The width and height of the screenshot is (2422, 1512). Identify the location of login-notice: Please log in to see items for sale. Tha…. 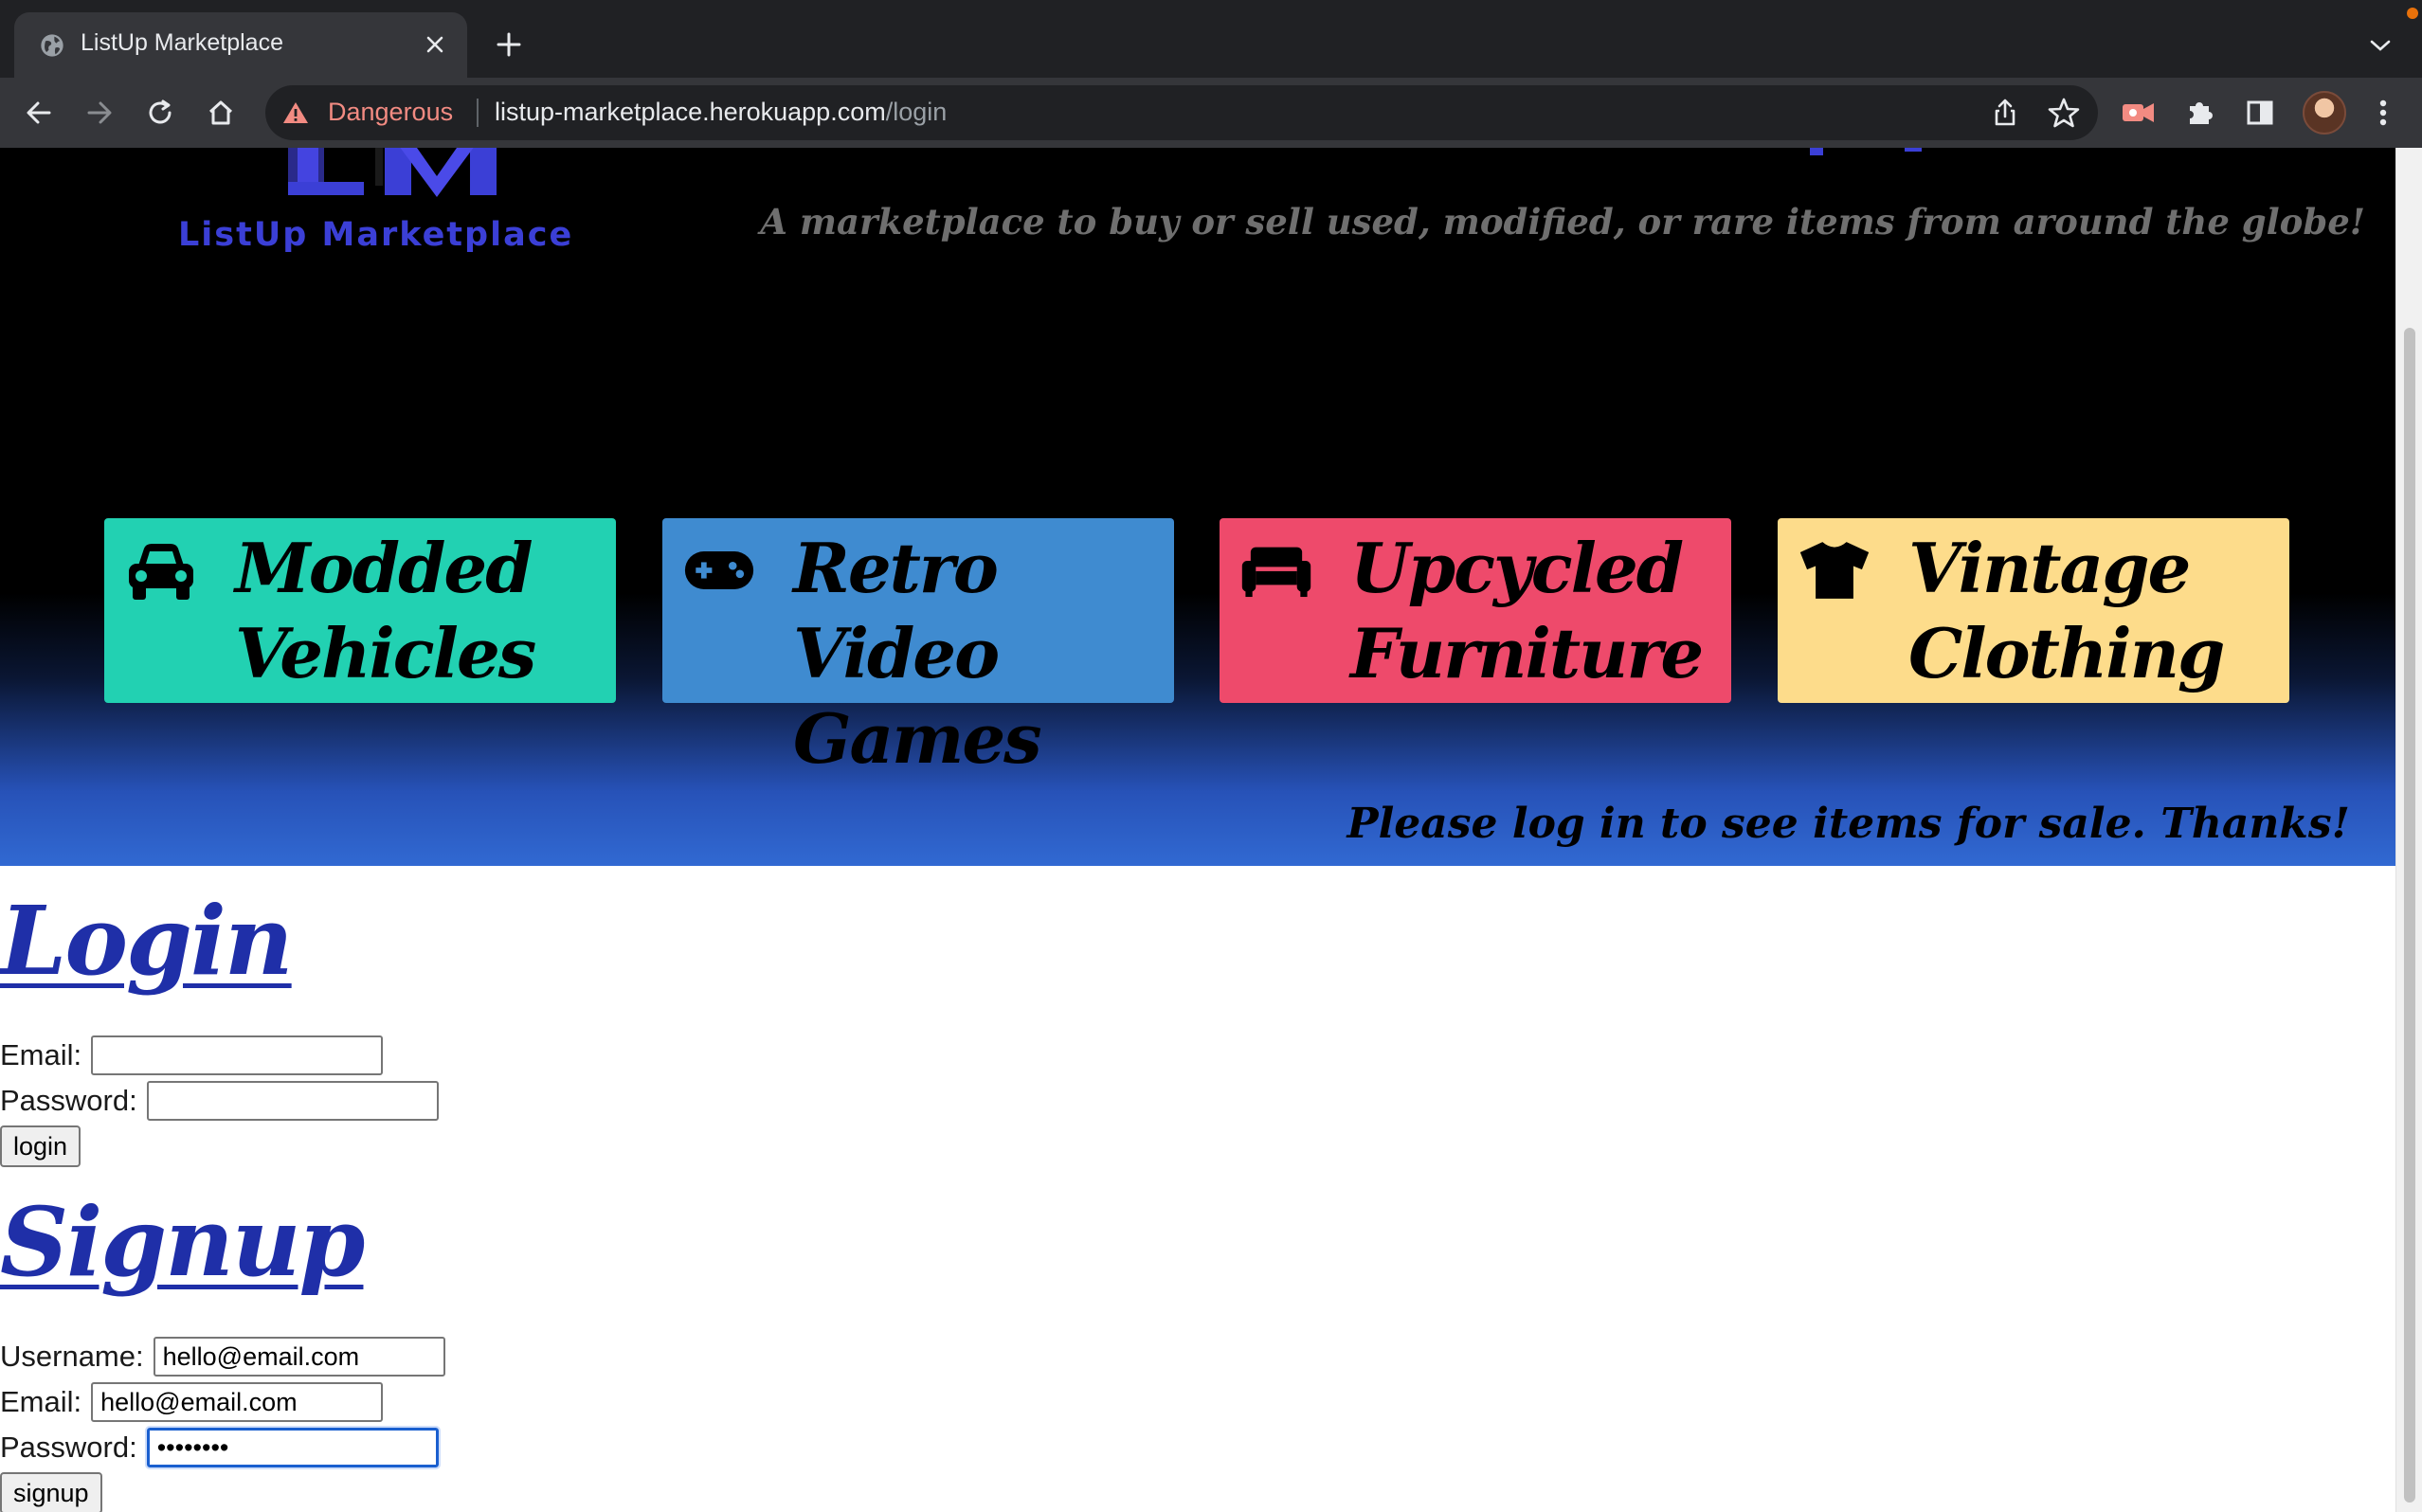
(1848, 824).